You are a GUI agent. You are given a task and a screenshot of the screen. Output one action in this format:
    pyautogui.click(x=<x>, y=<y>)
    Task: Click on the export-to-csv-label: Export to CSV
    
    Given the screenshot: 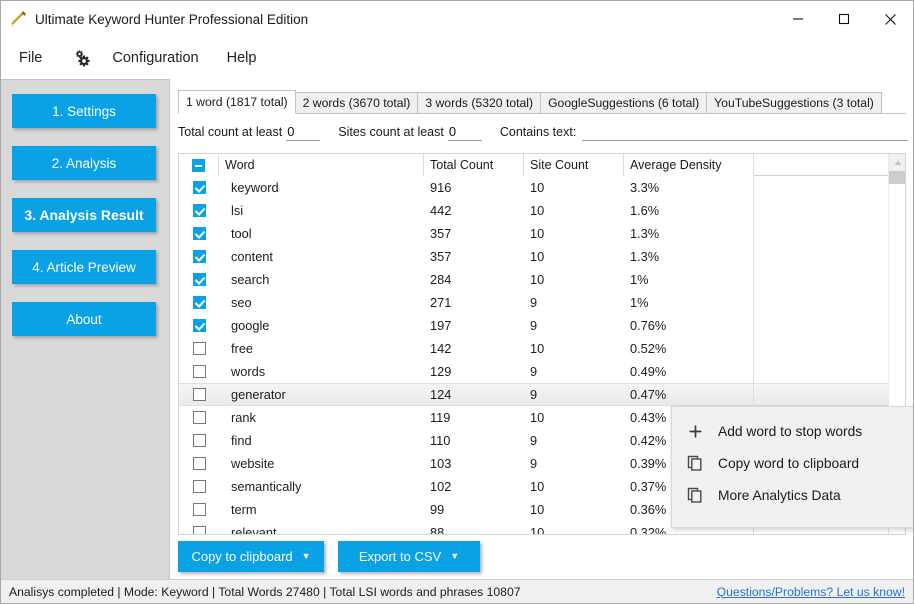 What is the action you would take?
    pyautogui.click(x=400, y=556)
    